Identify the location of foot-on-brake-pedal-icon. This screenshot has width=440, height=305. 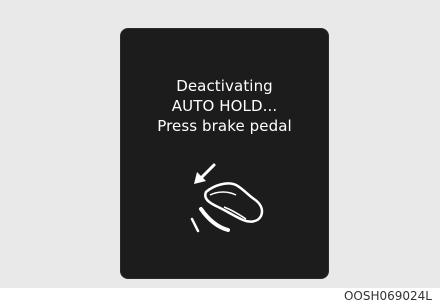
(227, 198).